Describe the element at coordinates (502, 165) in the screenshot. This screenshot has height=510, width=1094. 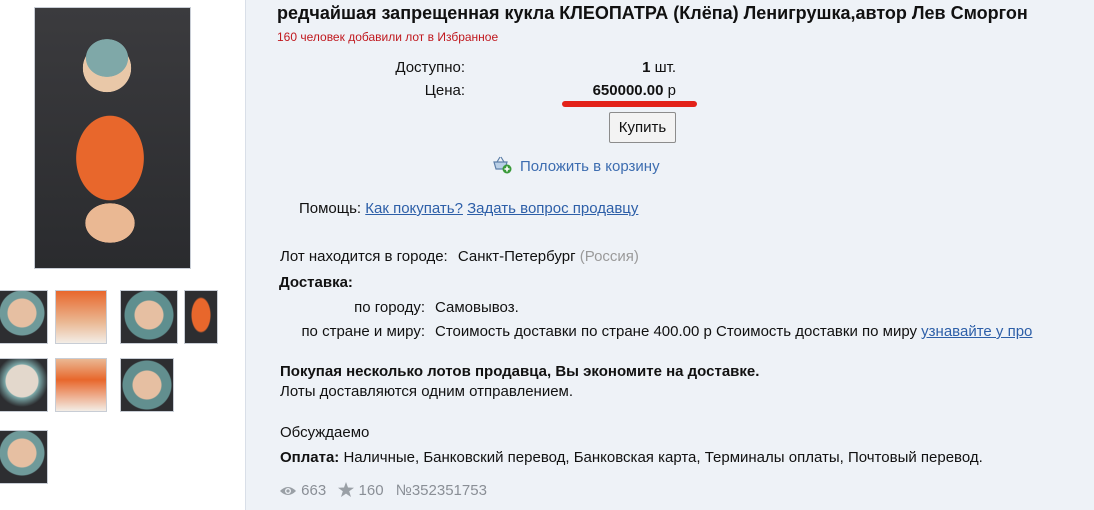
I see `cart-add-icon` at that location.